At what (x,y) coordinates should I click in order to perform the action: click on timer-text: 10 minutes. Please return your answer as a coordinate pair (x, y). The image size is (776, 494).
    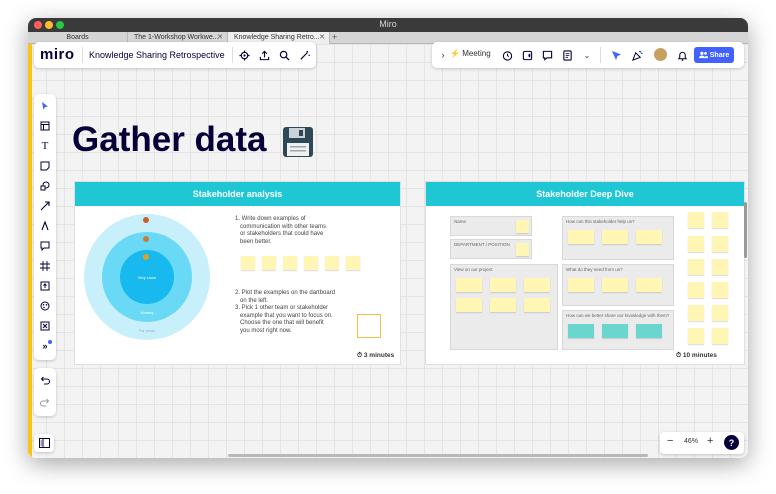
    Looking at the image, I should click on (699, 355).